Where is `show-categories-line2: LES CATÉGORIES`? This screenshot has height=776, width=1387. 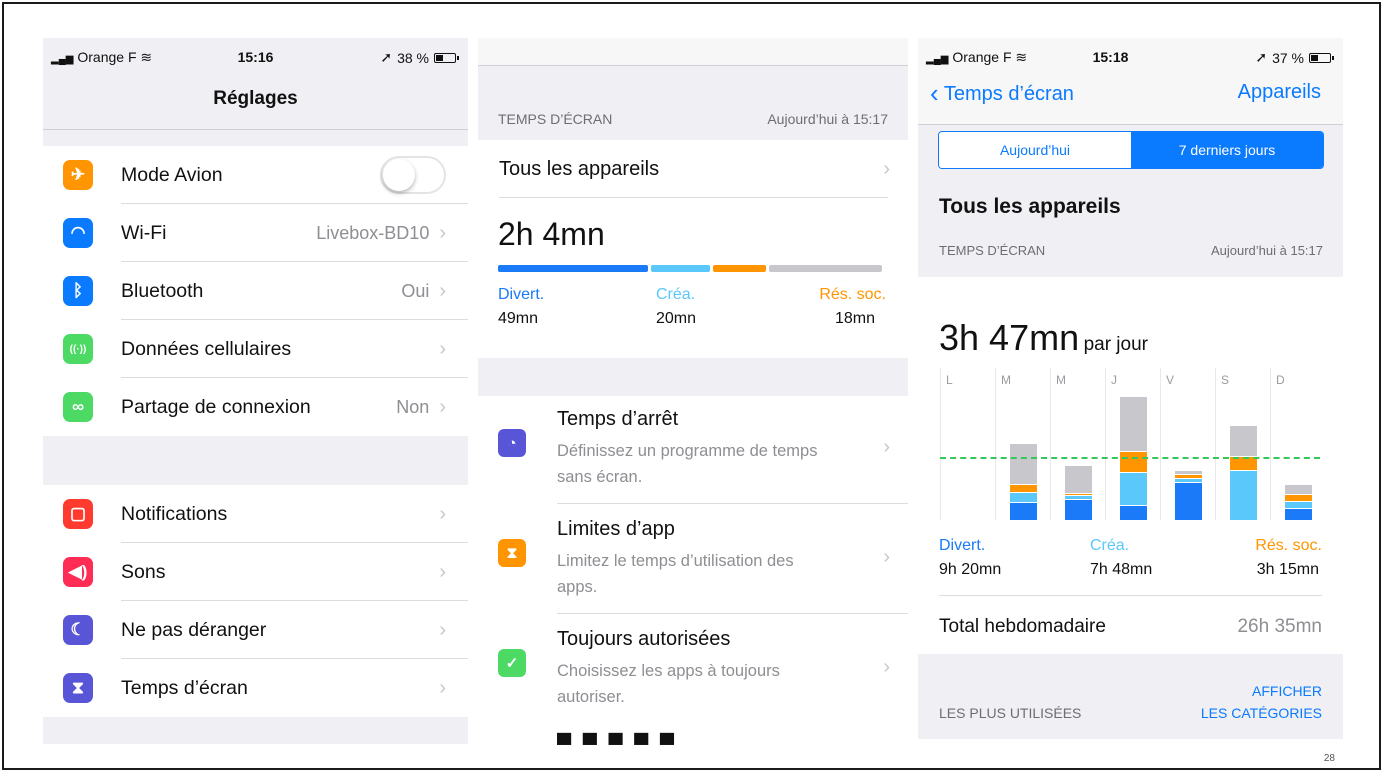 show-categories-line2: LES CATÉGORIES is located at coordinates (1261, 713).